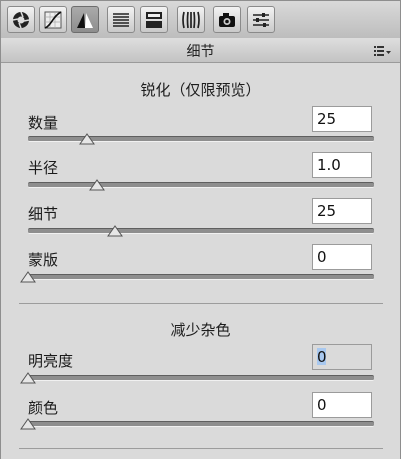 Image resolution: width=401 pixels, height=459 pixels. What do you see at coordinates (201, 424) in the screenshot?
I see `color-slider-track` at bounding box center [201, 424].